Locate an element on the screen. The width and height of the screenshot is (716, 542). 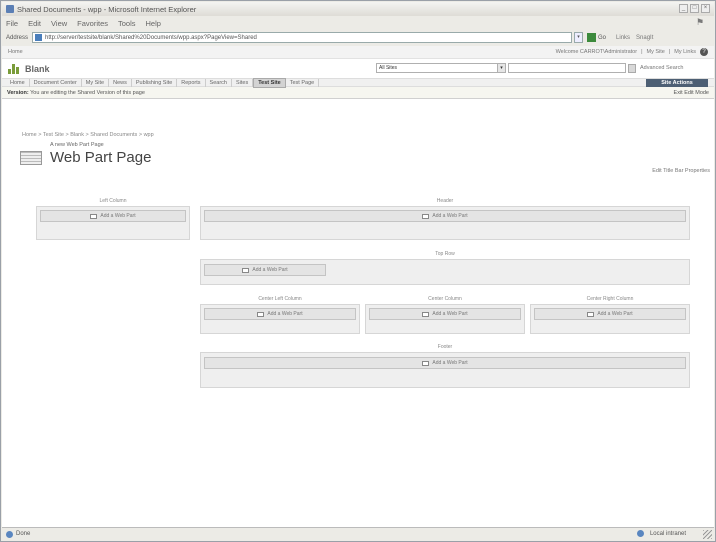
nav-tab-news: News is located at coordinates (120, 82).